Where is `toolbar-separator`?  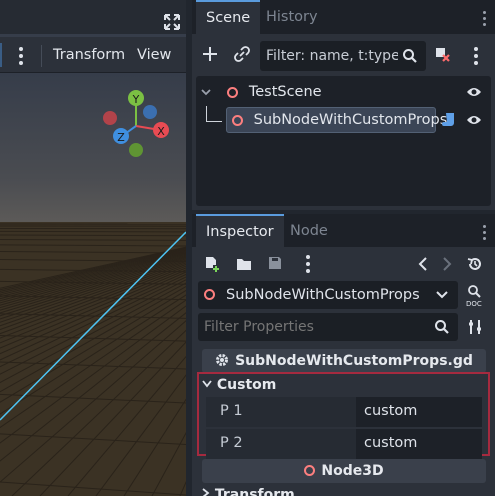 toolbar-separator is located at coordinates (41, 56).